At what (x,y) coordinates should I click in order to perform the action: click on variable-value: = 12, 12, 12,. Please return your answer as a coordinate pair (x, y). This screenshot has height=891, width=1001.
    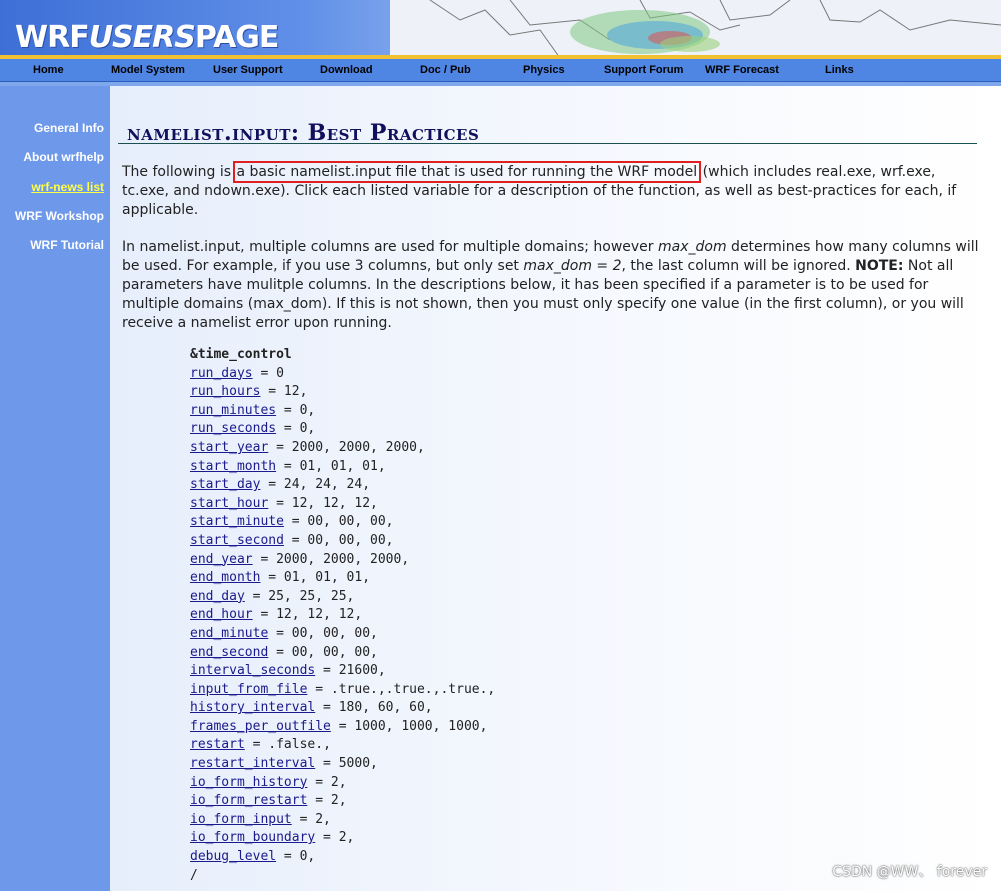
    Looking at the image, I should click on (323, 503).